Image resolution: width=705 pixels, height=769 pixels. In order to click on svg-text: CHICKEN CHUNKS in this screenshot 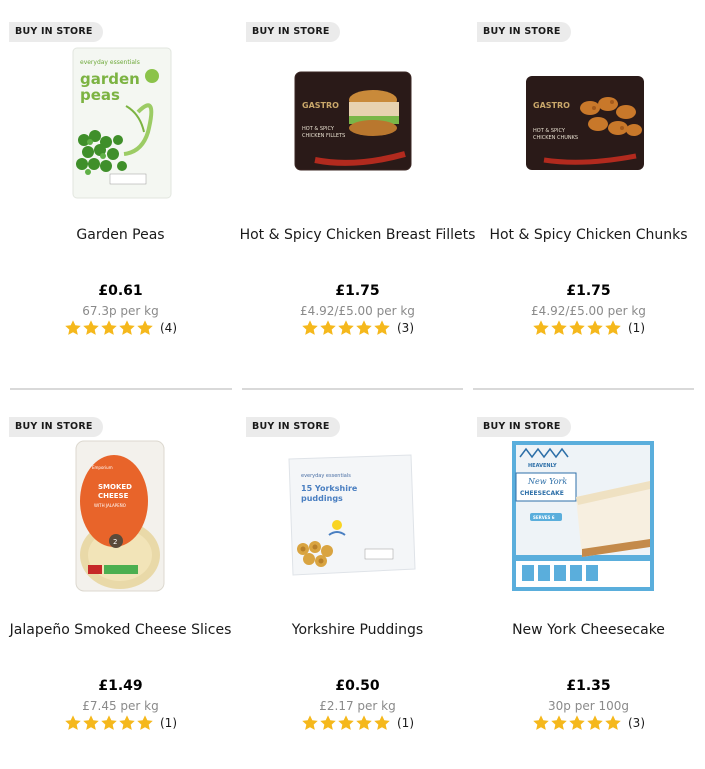, I will do `click(555, 138)`.